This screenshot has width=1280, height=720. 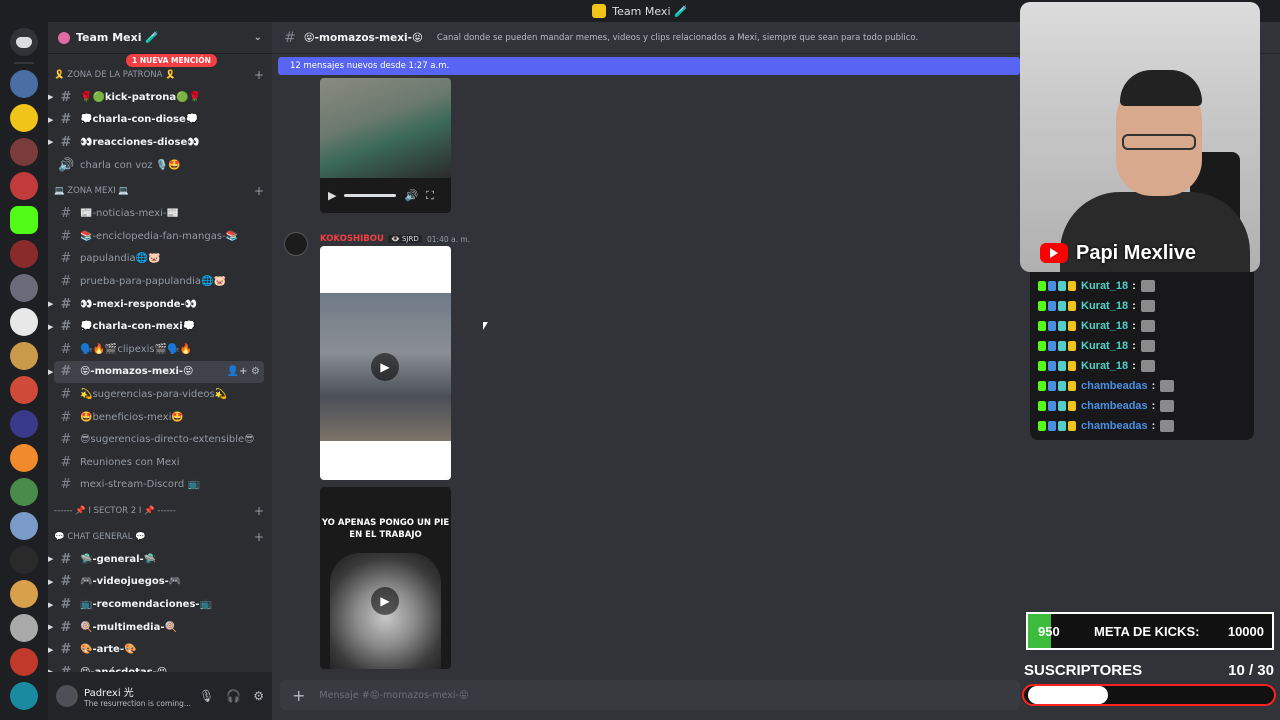 What do you see at coordinates (650, 695) in the screenshot?
I see `message-composer: + Mensaje #😝-momazos-mexi-😝` at bounding box center [650, 695].